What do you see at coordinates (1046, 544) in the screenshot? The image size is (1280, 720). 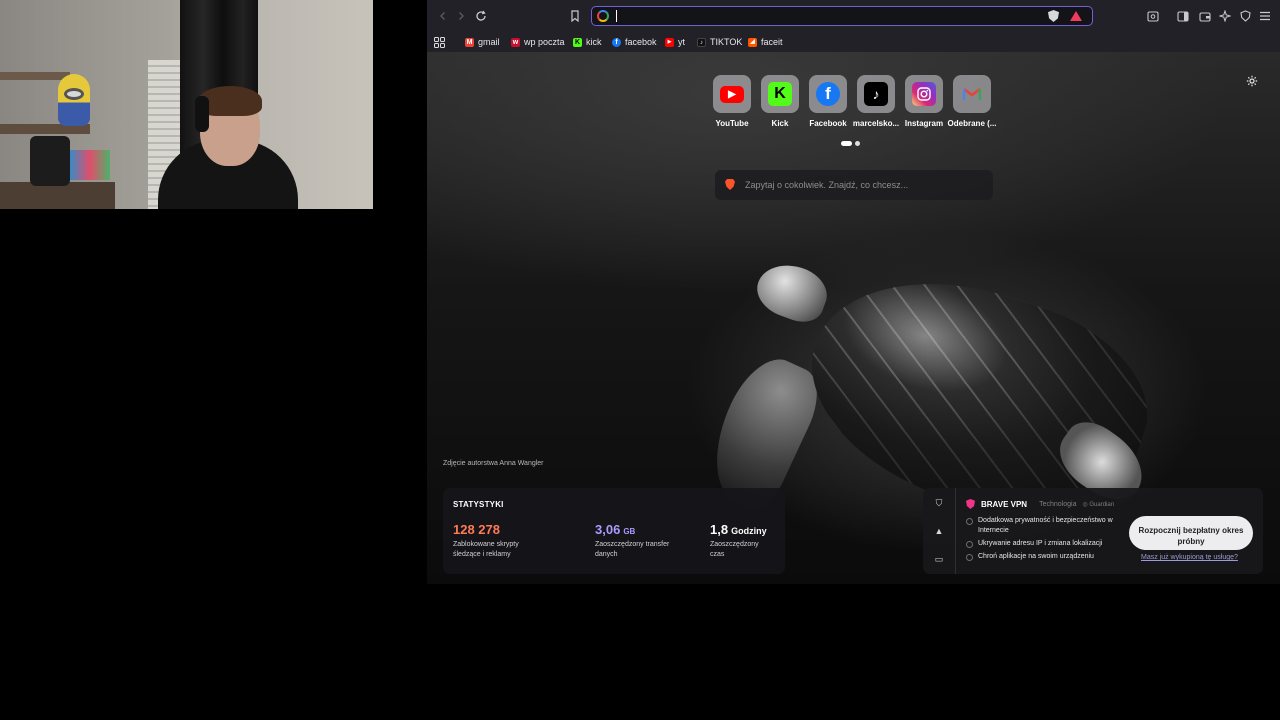 I see `vpn-feature-item: Ukrywanie adresu IP i zmiana lokalizacji` at bounding box center [1046, 544].